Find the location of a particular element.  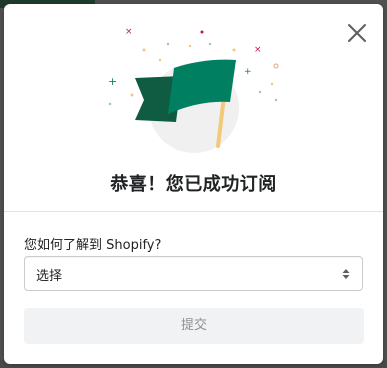

referral-question-label: 您如何了解到 Shopify? is located at coordinates (93, 245).